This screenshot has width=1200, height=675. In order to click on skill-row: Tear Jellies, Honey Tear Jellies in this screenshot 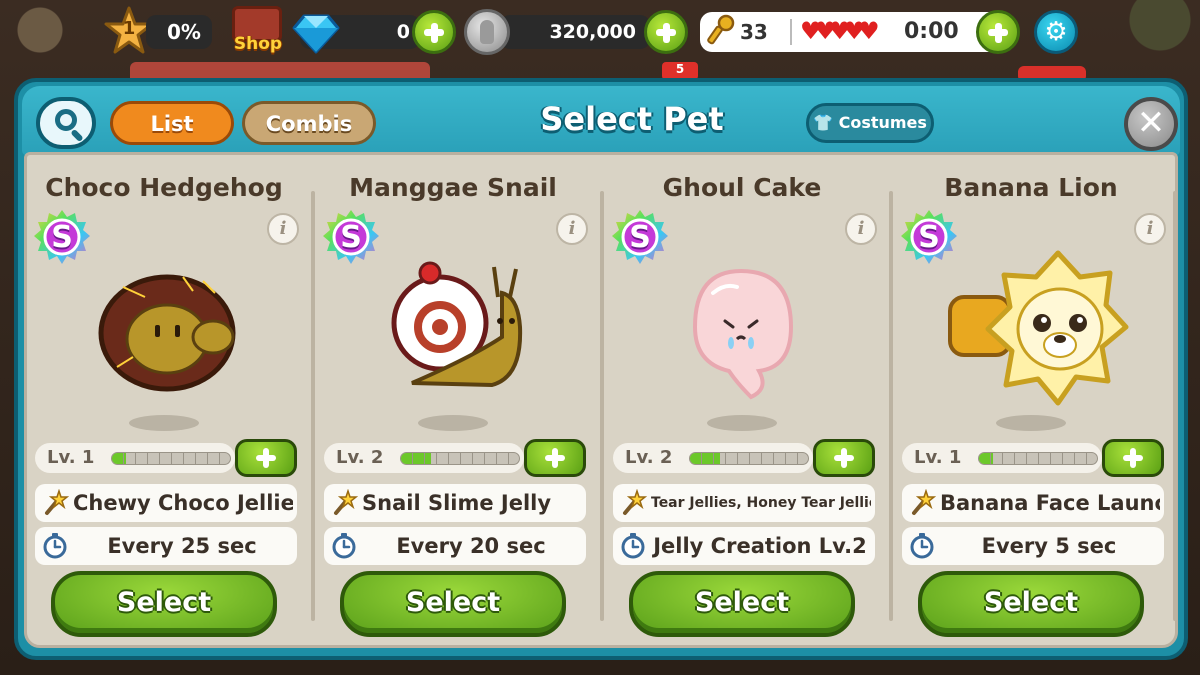, I will do `click(744, 503)`.